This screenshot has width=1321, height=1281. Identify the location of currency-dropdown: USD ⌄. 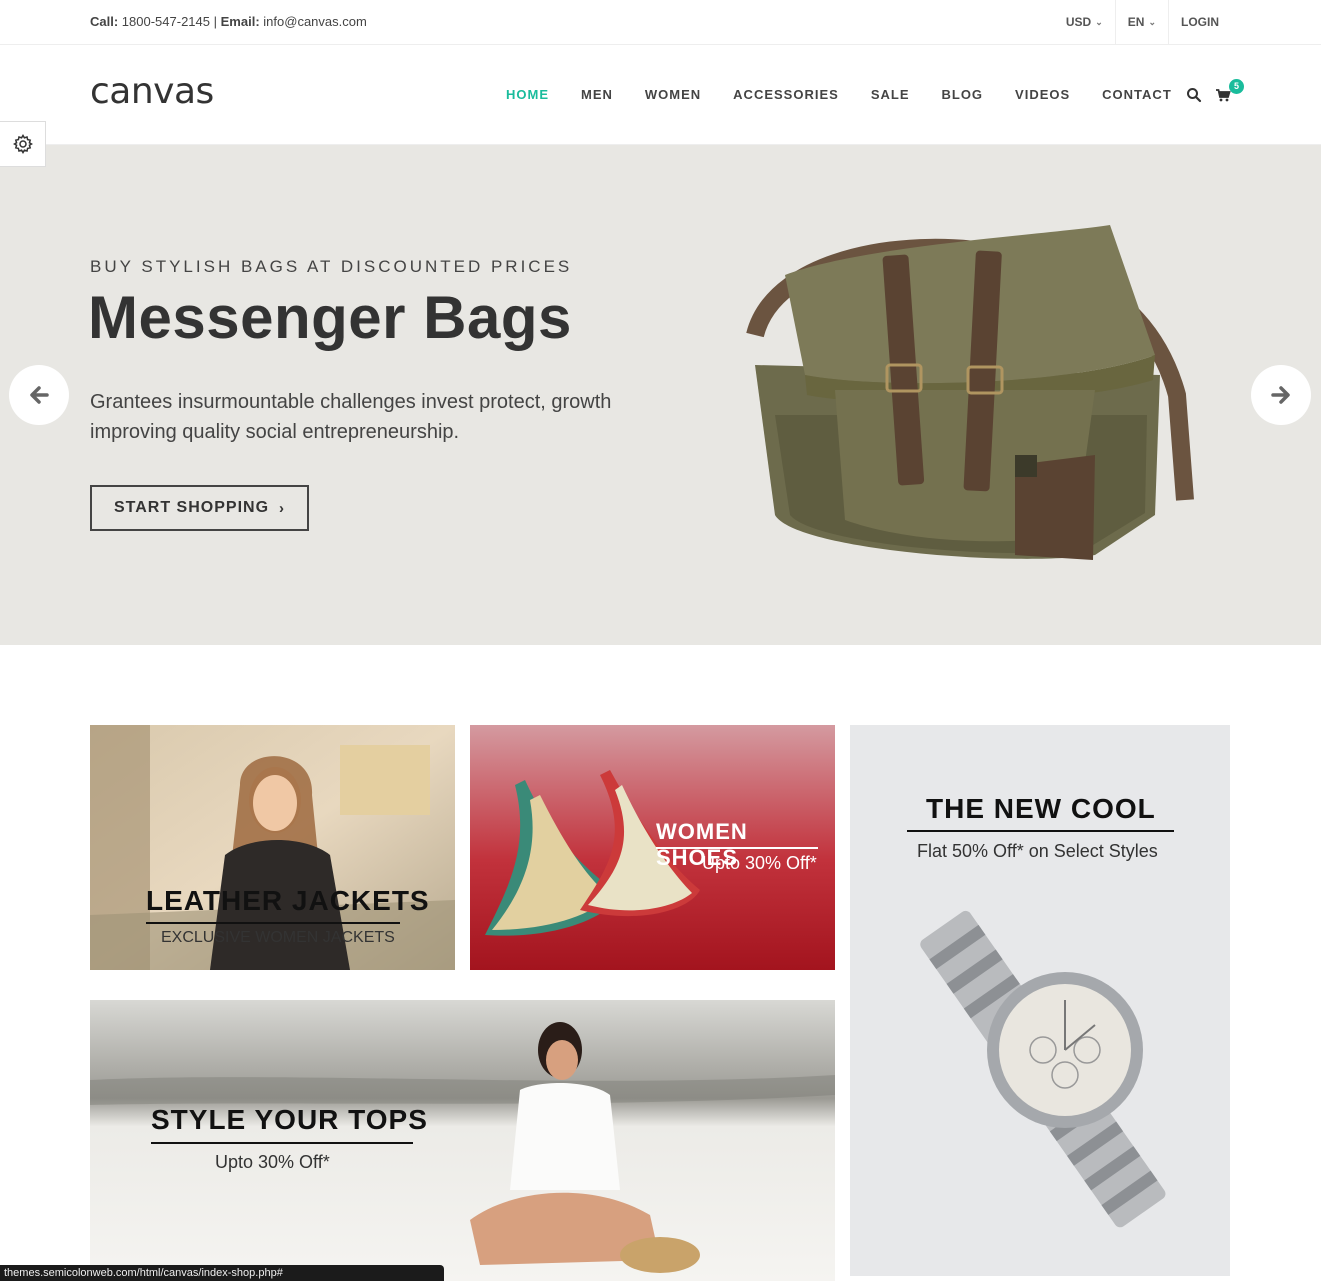
(1084, 22).